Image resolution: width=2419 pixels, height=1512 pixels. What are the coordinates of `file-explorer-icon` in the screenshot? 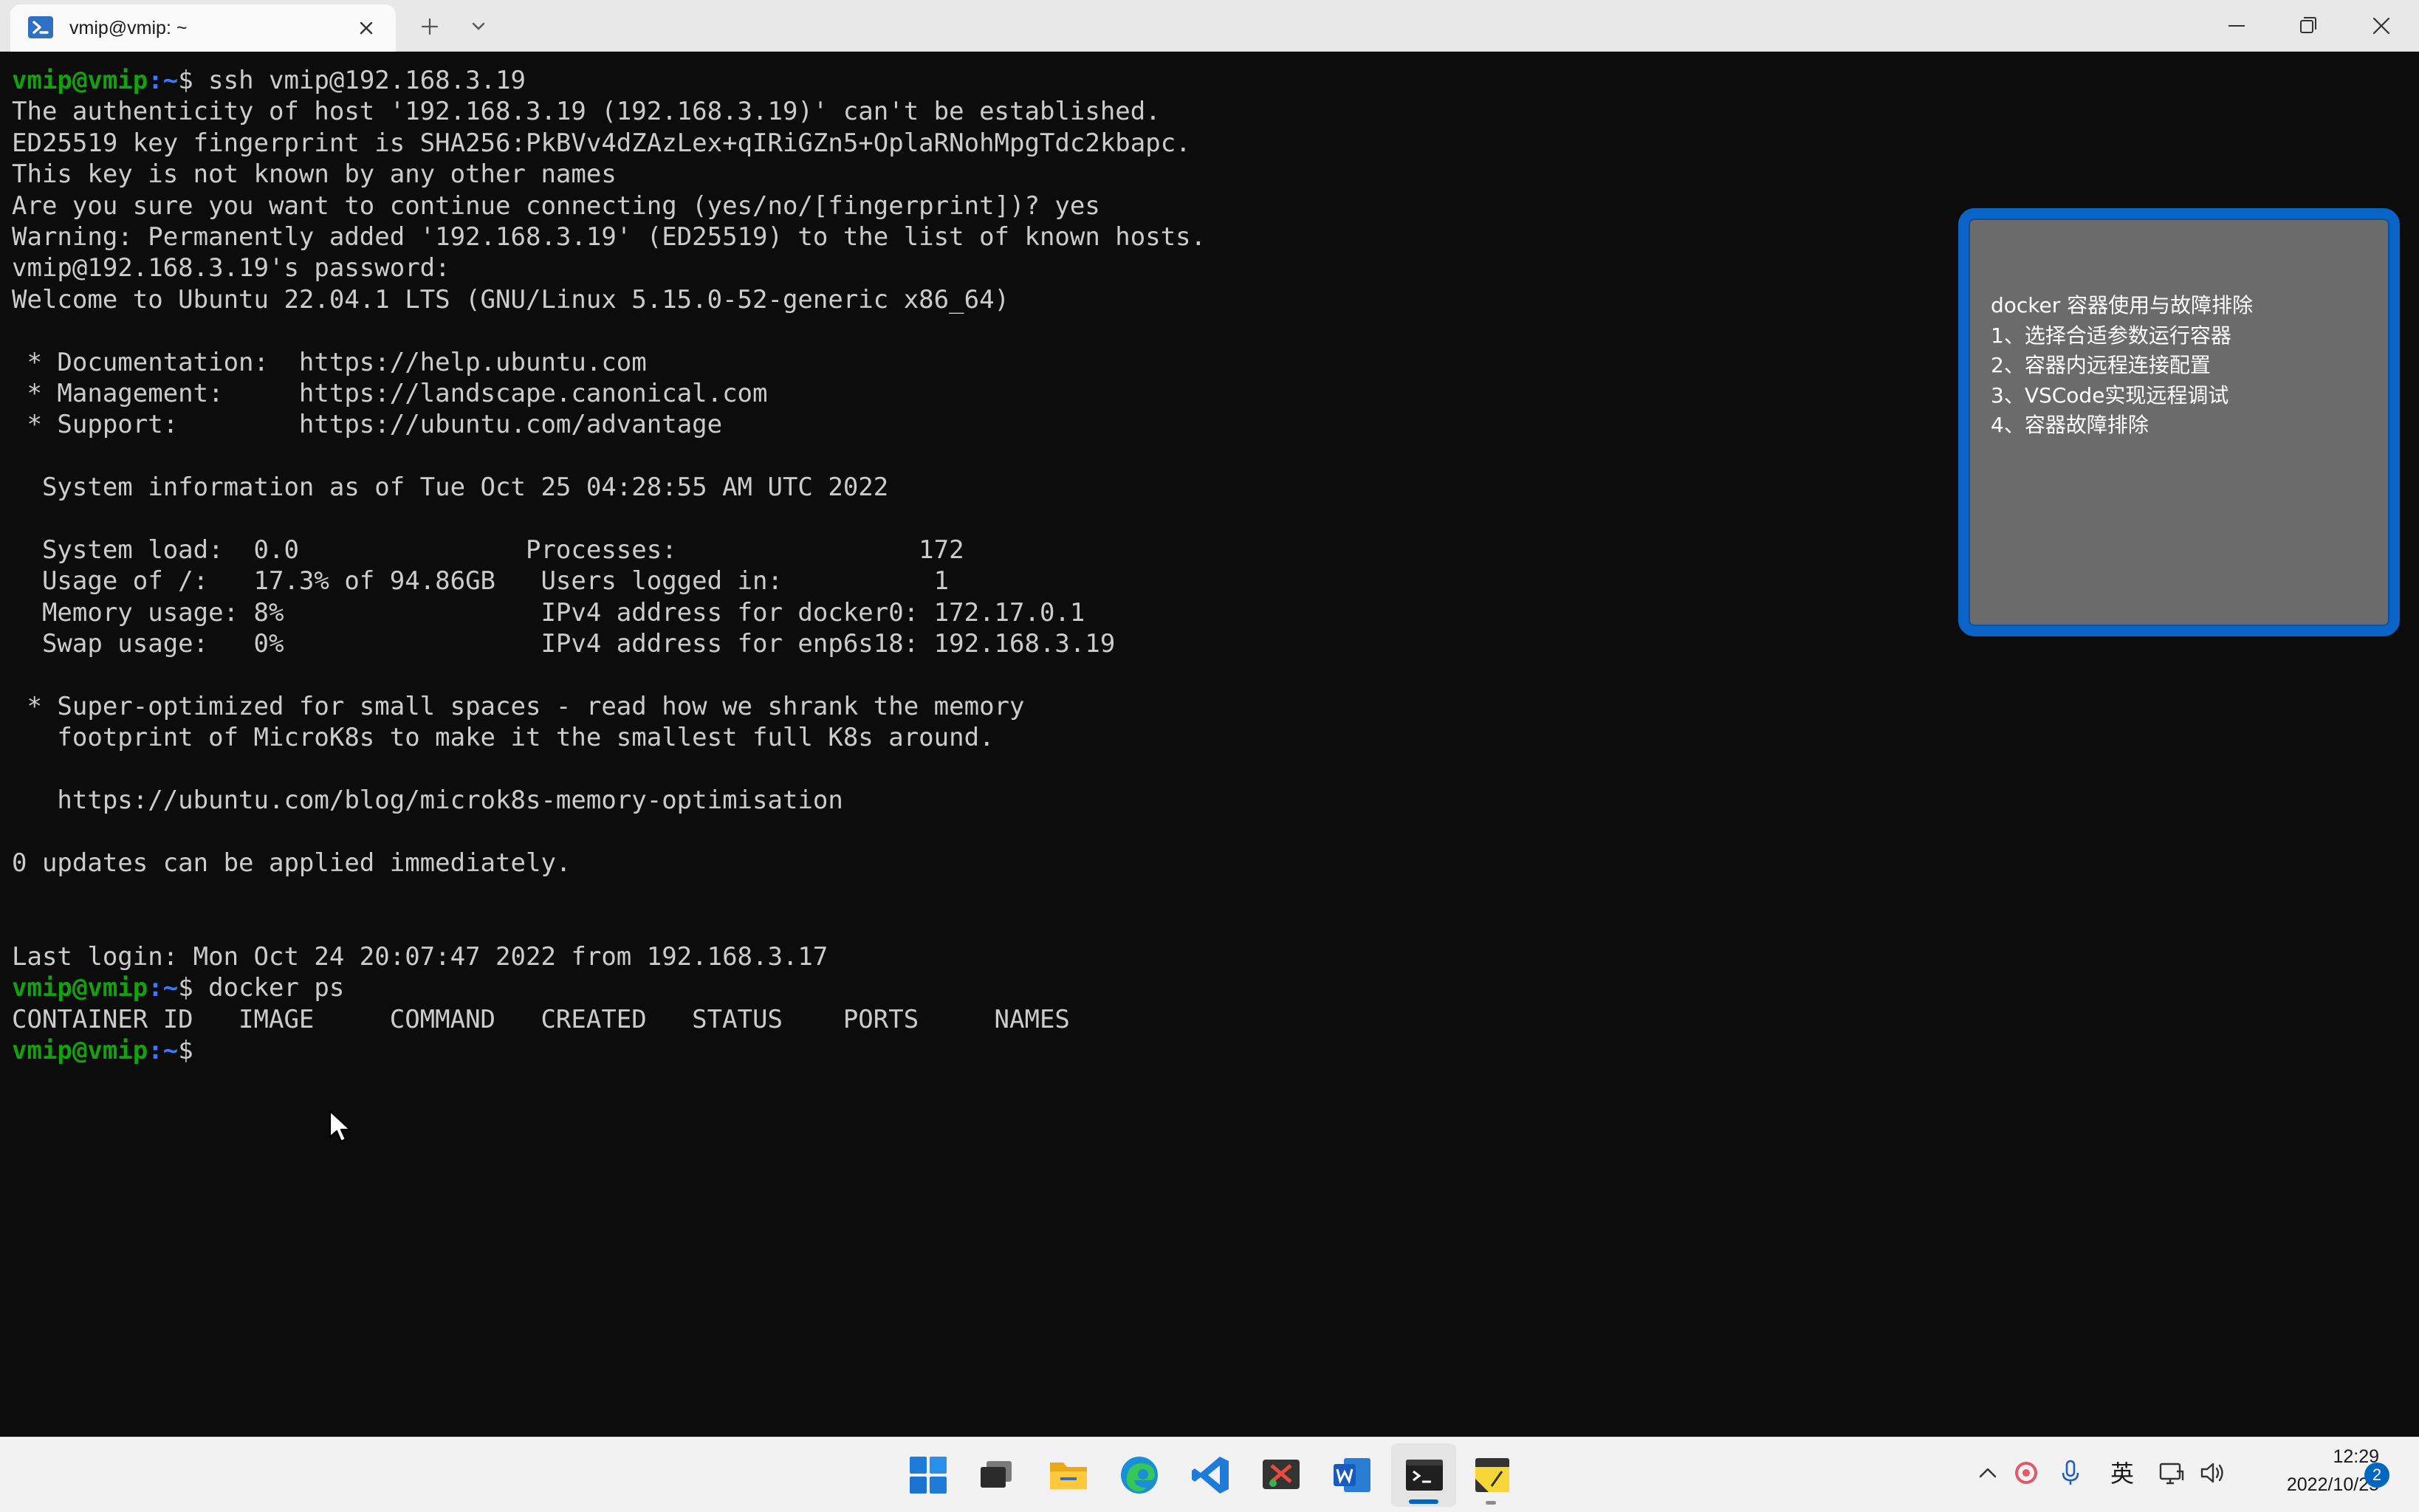 It's located at (1068, 1475).